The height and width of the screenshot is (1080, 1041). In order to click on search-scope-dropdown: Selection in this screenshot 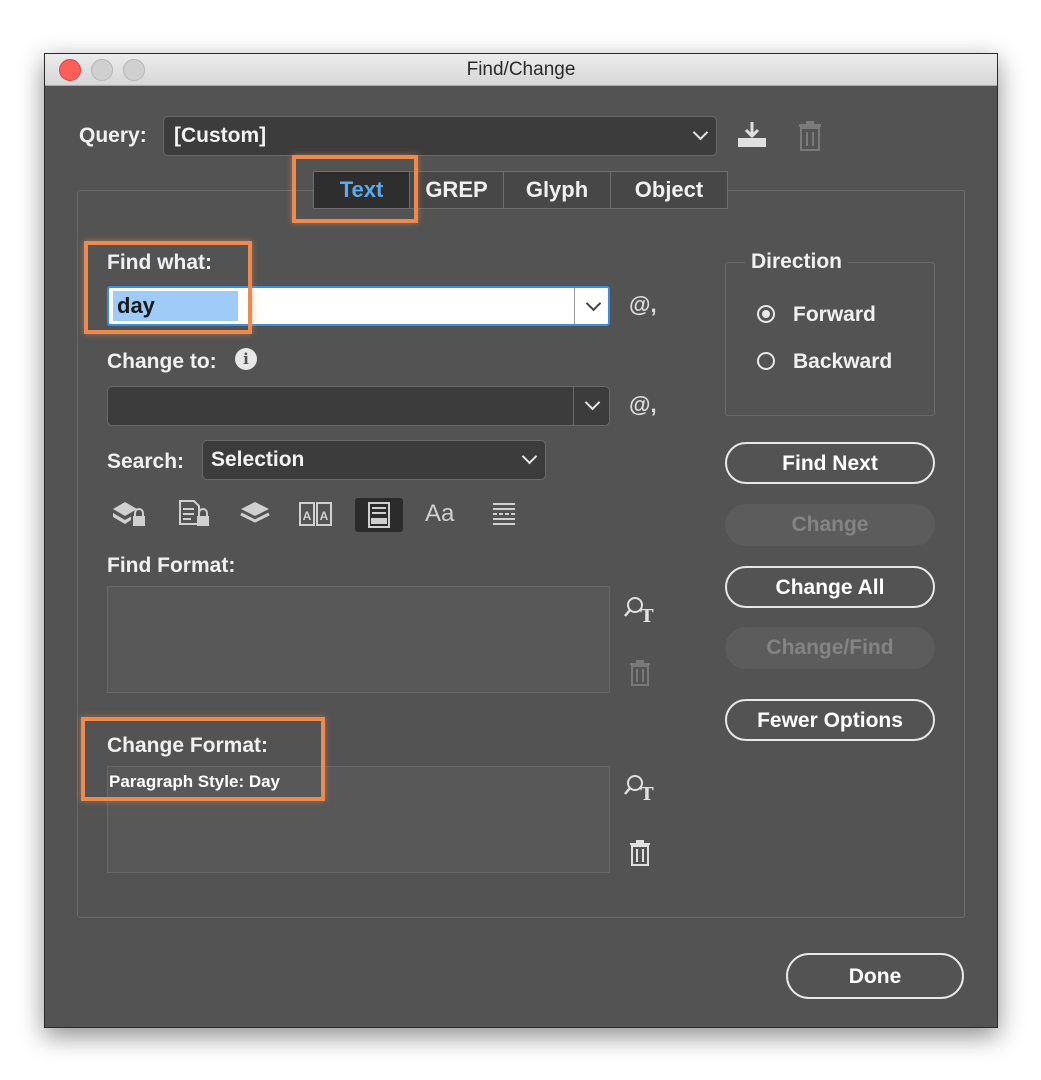, I will do `click(374, 460)`.